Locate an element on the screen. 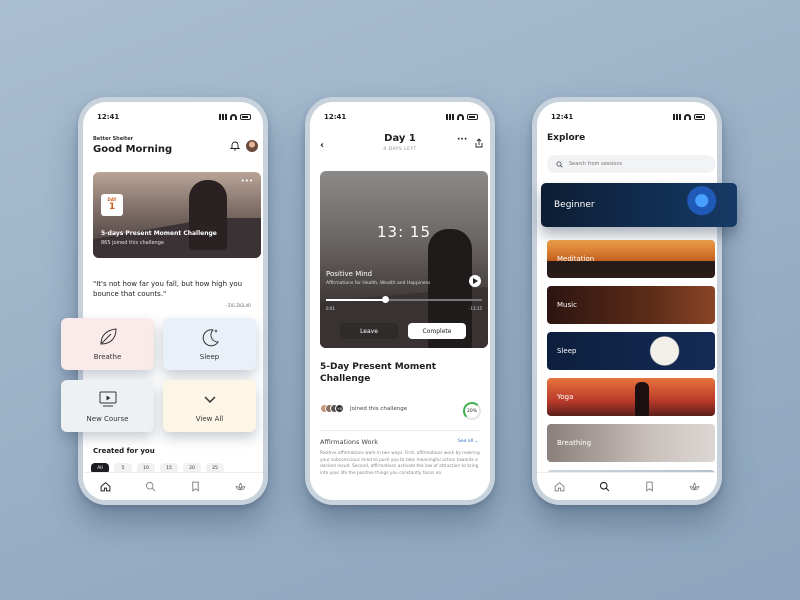 This screenshot has height=600, width=800. sleep-card: Sleep is located at coordinates (209, 344).